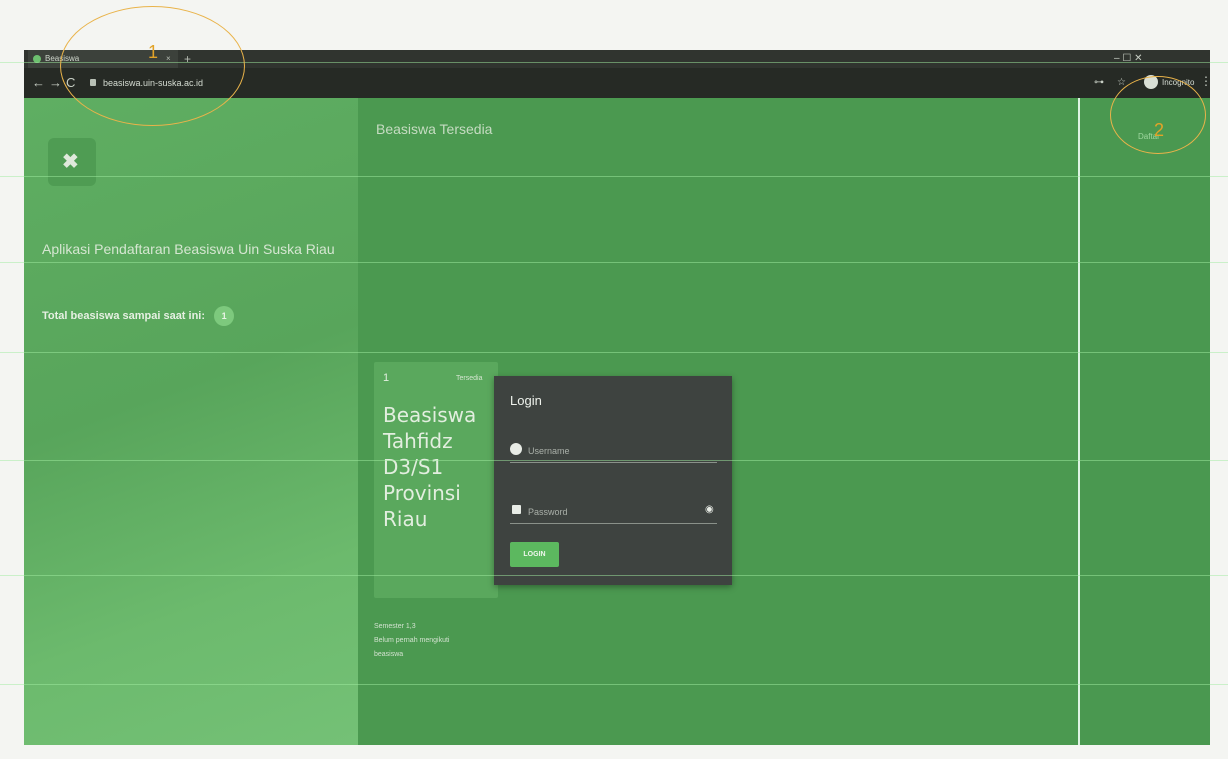  Describe the element at coordinates (386, 378) in the screenshot. I see `card-number: 1` at that location.